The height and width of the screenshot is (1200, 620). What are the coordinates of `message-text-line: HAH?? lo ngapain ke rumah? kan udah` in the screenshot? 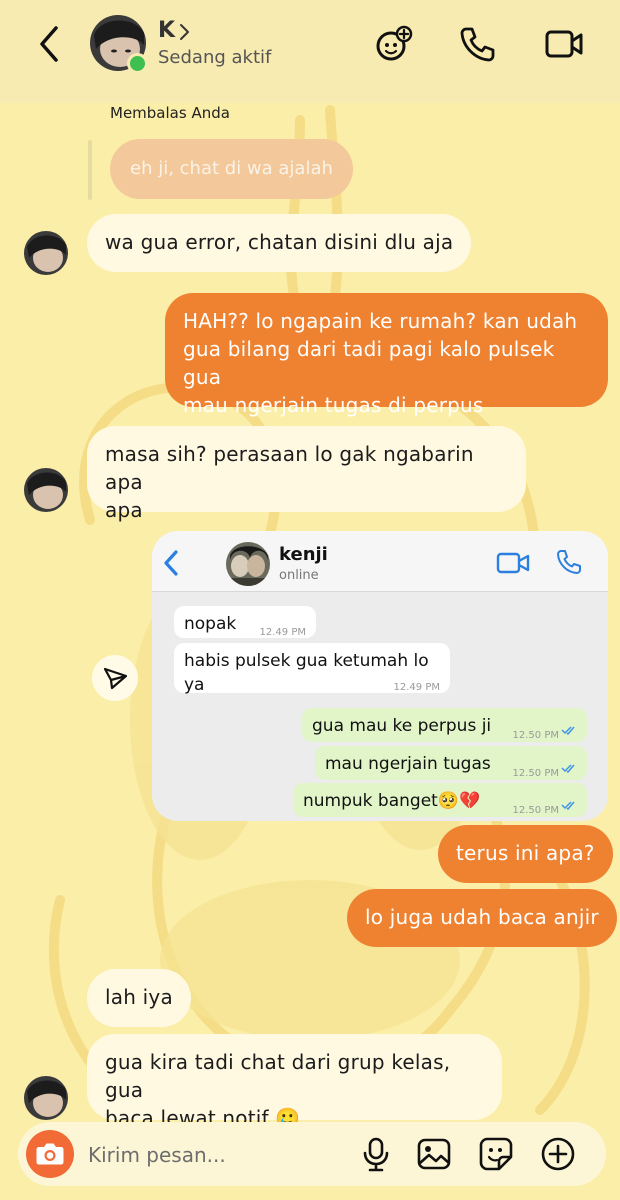 It's located at (380, 321).